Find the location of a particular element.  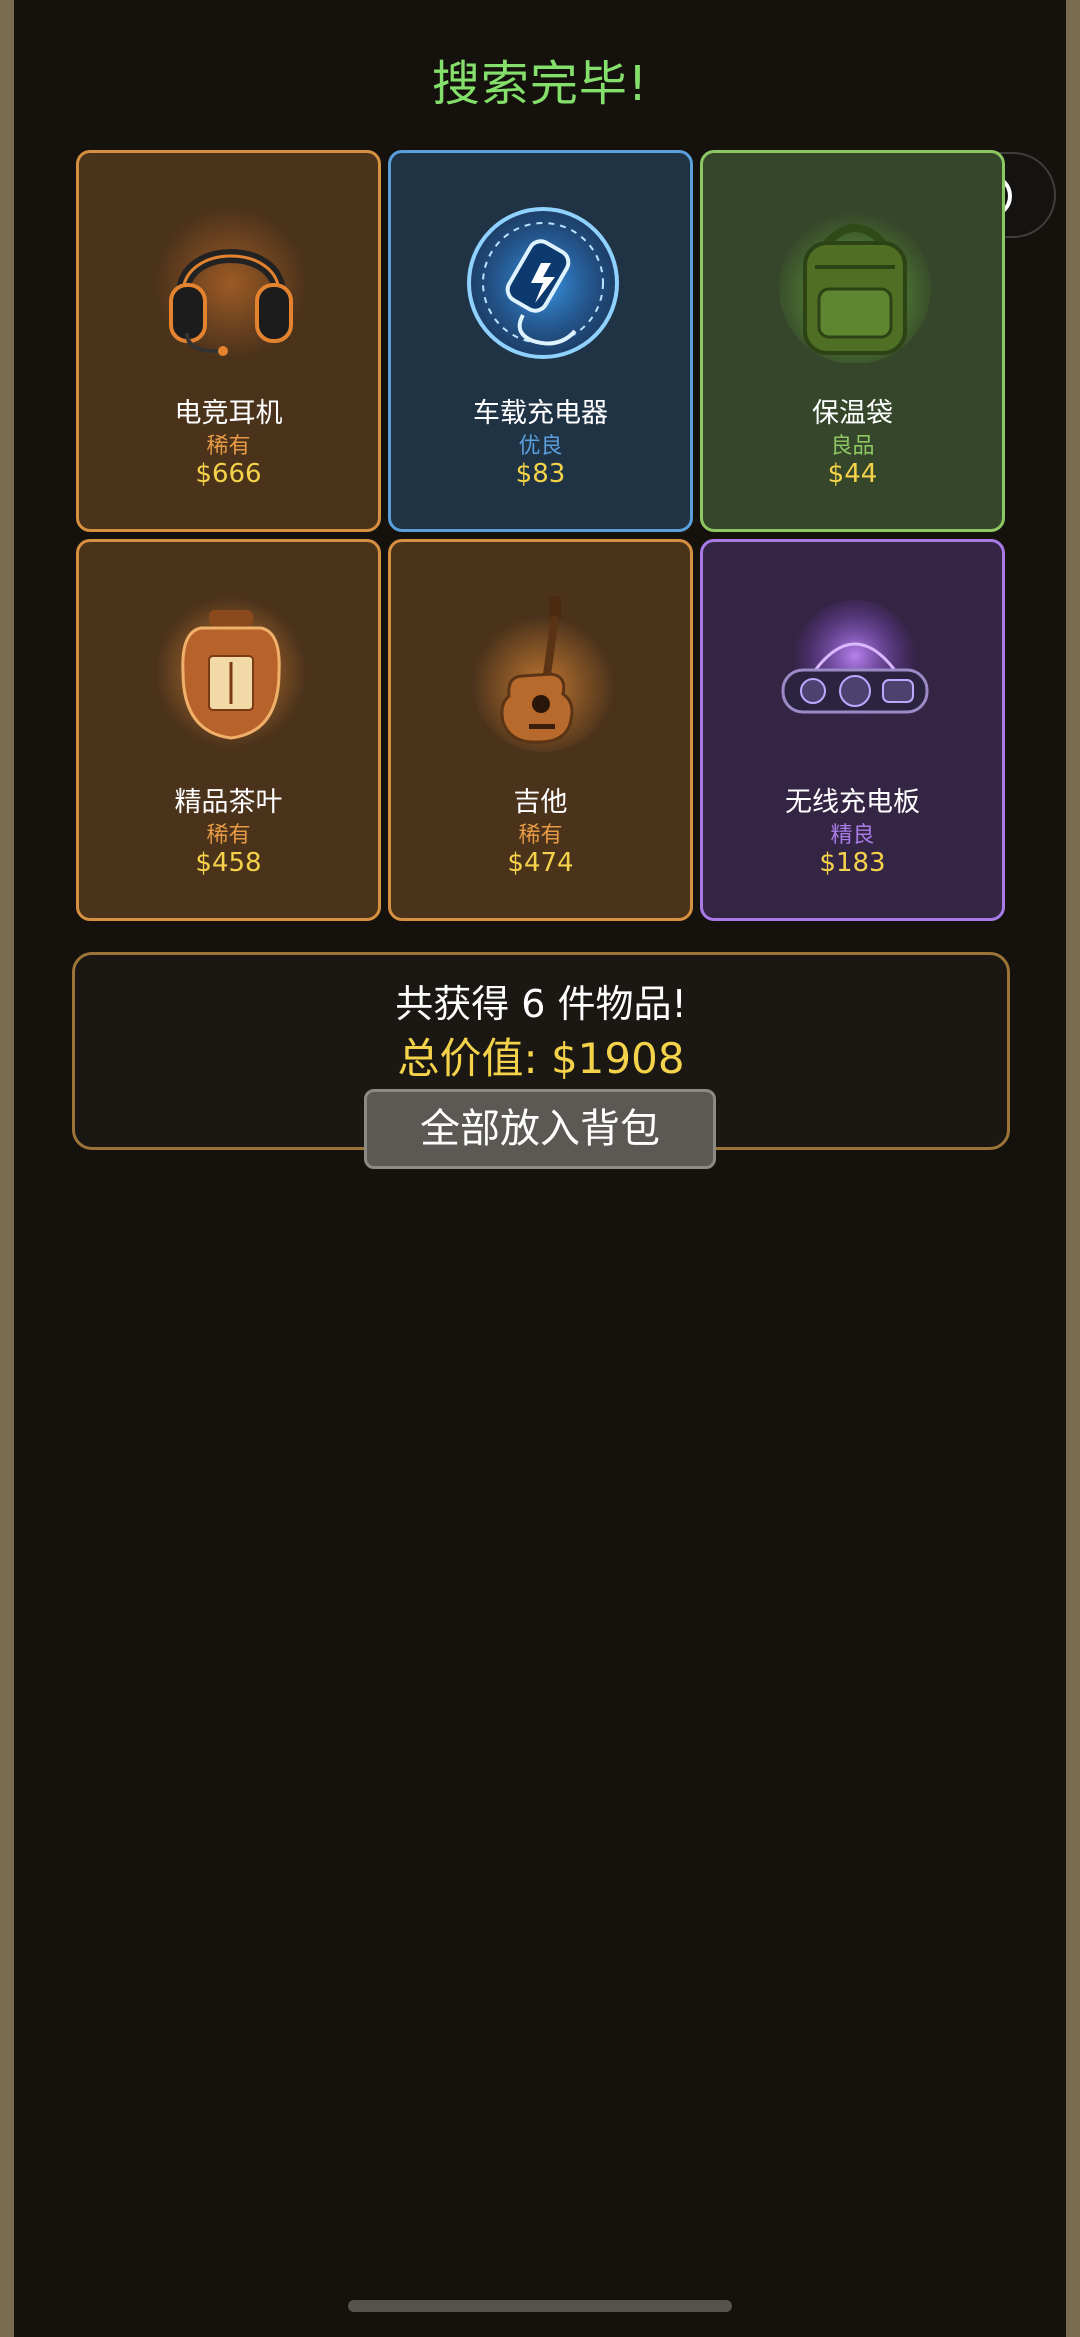

item-count-text: 共获得 6 件物品! is located at coordinates (541, 1004).